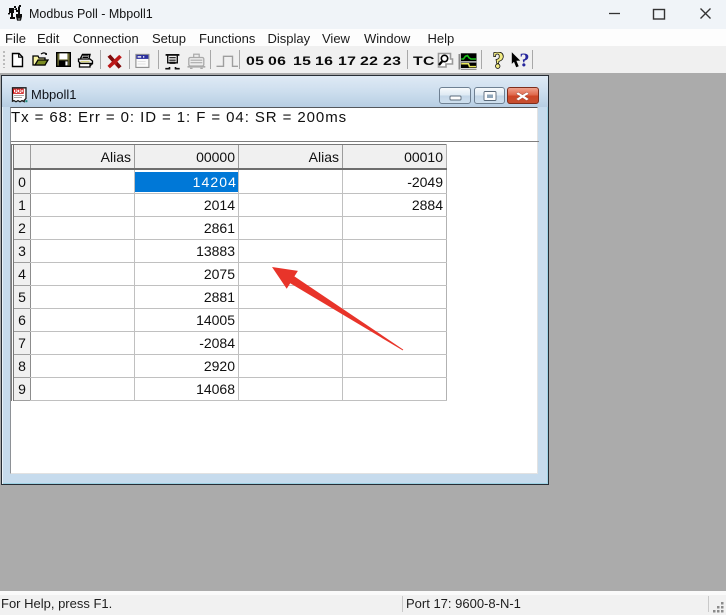 This screenshot has width=726, height=615. What do you see at coordinates (19, 92) in the screenshot?
I see `svg-text: DOC` at bounding box center [19, 92].